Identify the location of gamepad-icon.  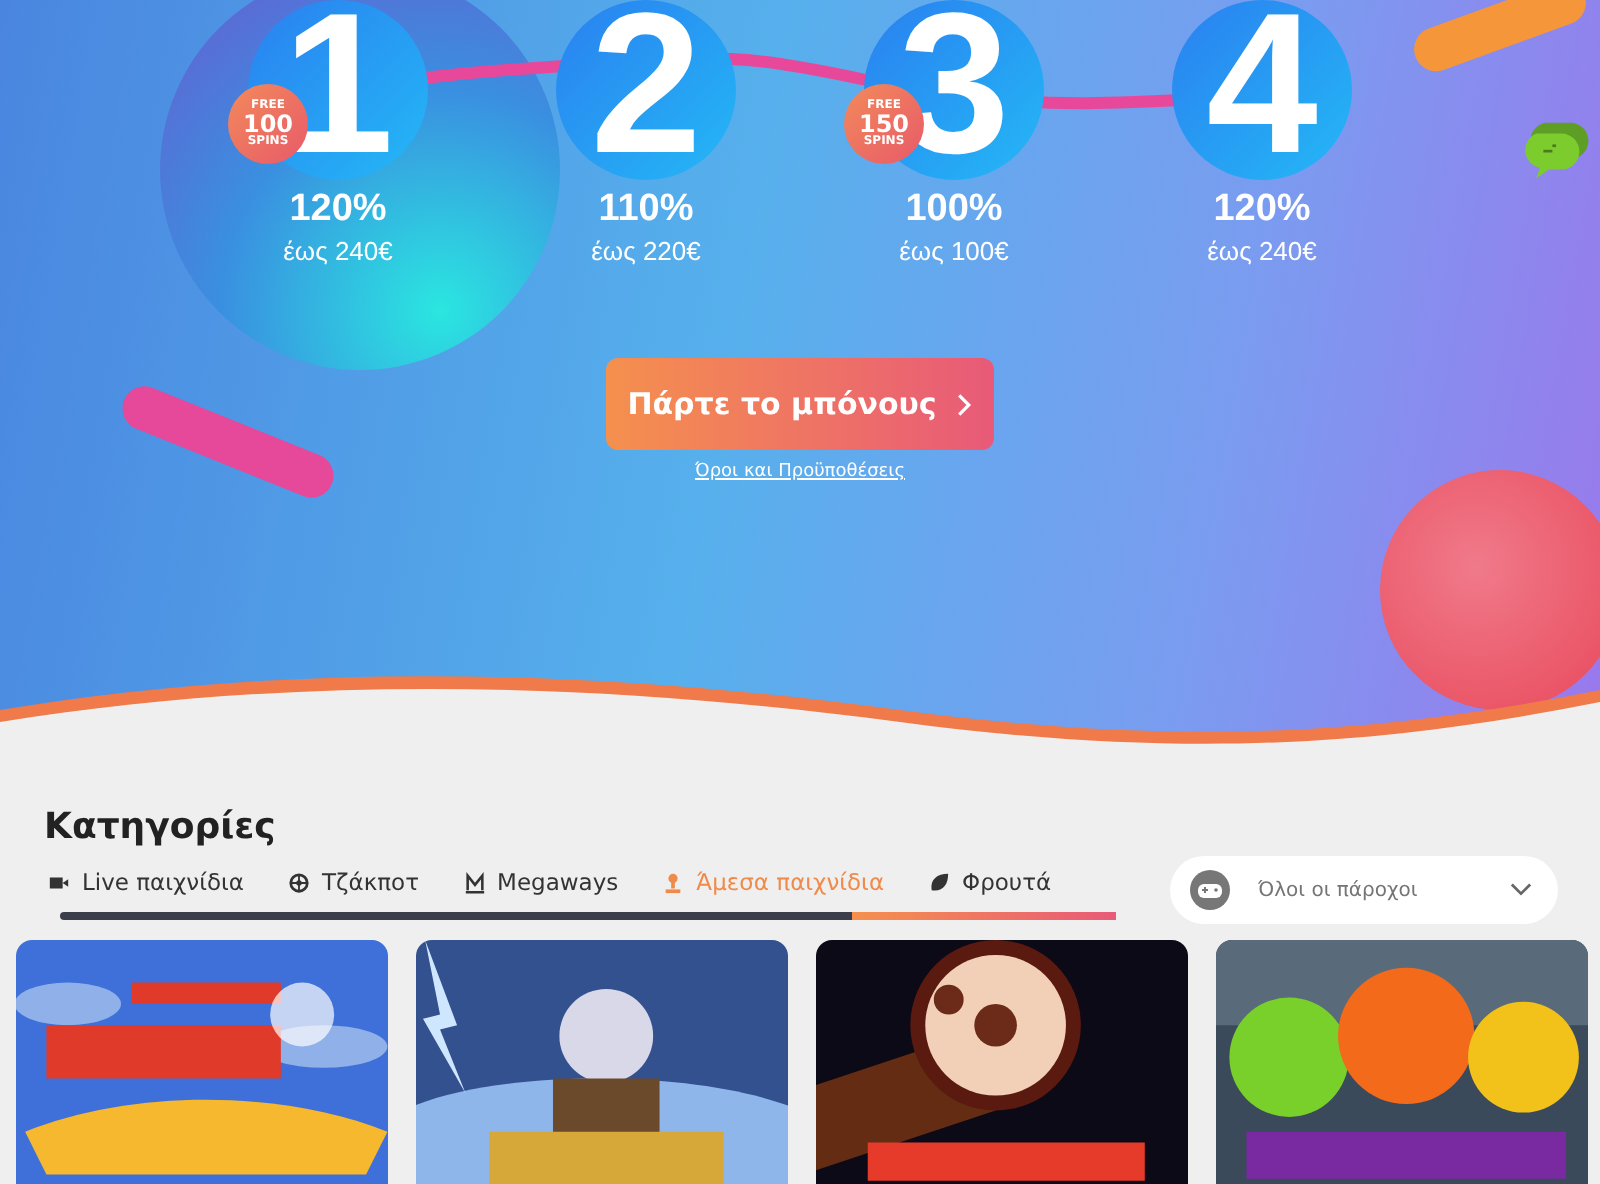
(1210, 890).